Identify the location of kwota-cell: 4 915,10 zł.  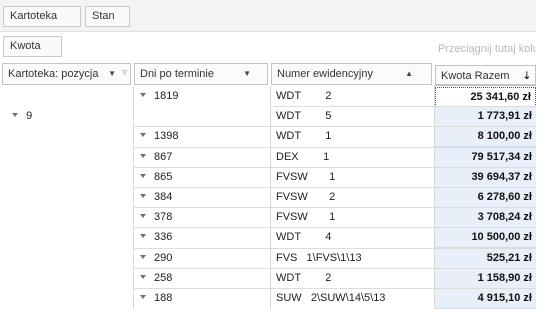
(485, 299).